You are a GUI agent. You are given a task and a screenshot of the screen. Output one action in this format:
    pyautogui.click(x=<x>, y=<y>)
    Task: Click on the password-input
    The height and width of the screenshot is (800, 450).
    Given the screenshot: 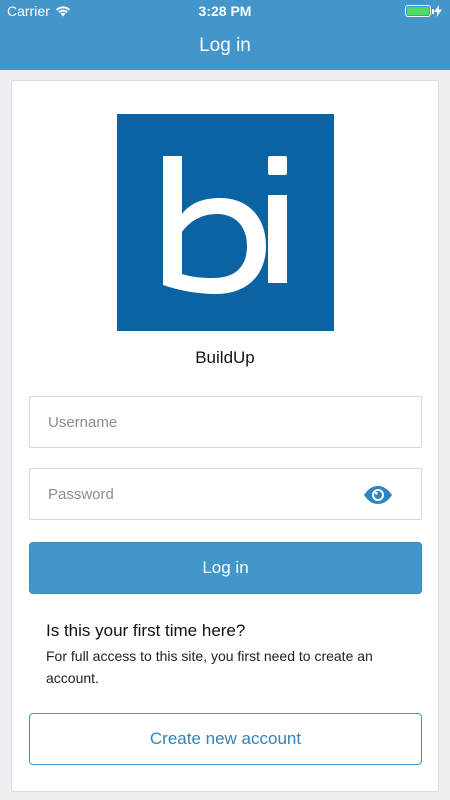 What is the action you would take?
    pyautogui.click(x=198, y=494)
    